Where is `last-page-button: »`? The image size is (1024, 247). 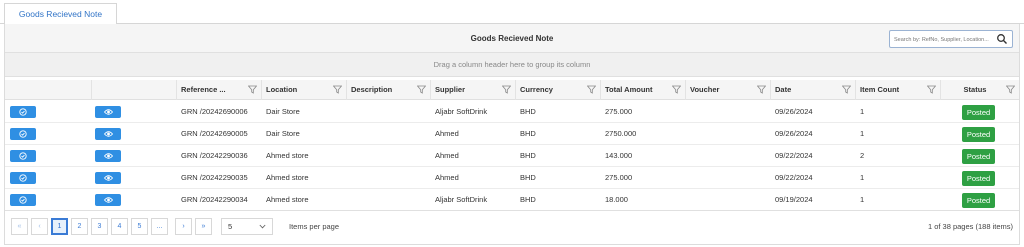
last-page-button: » is located at coordinates (203, 226).